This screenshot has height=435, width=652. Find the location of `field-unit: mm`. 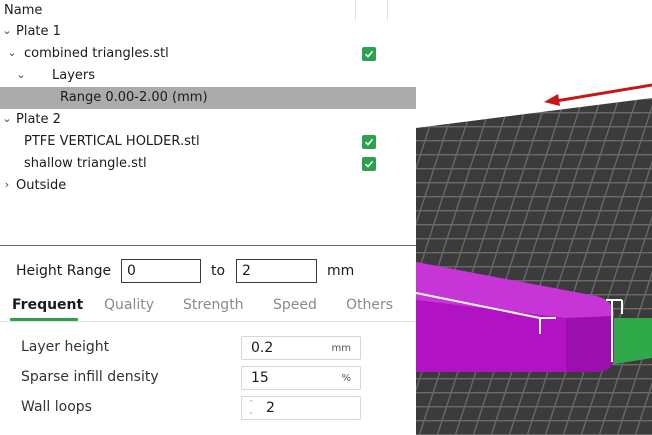

field-unit: mm is located at coordinates (341, 348).